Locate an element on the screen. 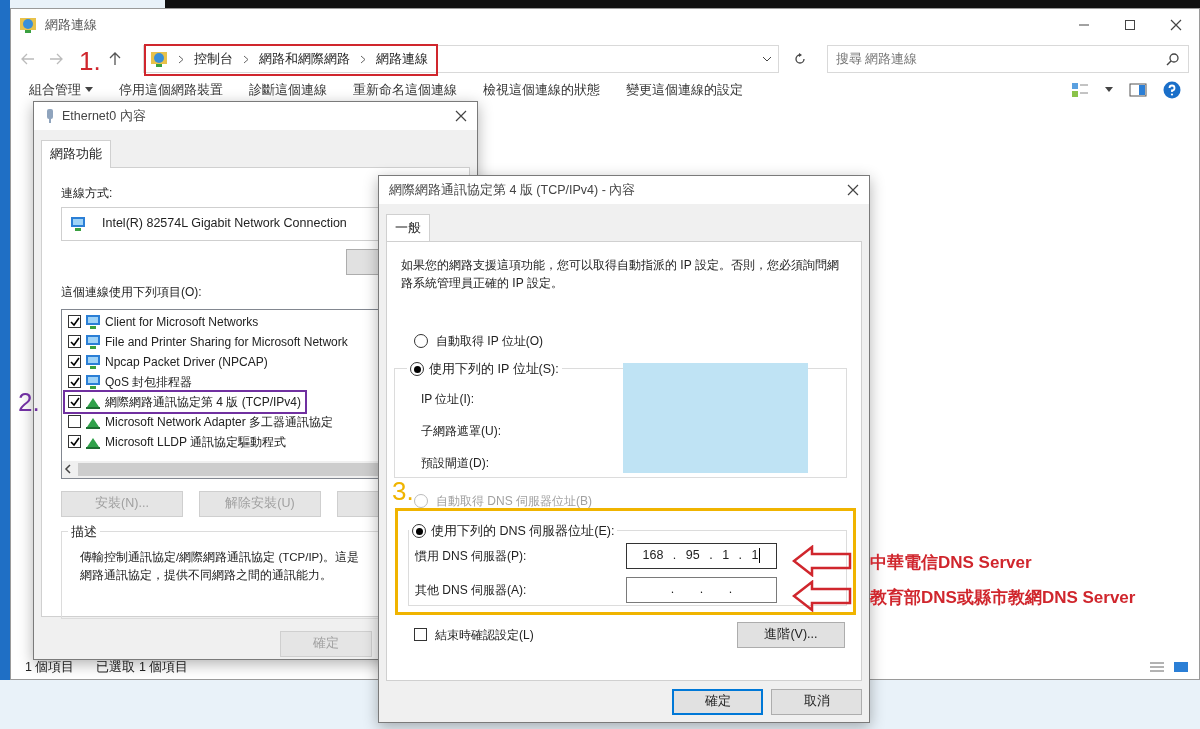 The image size is (1200, 729). adapter-icon is located at coordinates (50, 116).